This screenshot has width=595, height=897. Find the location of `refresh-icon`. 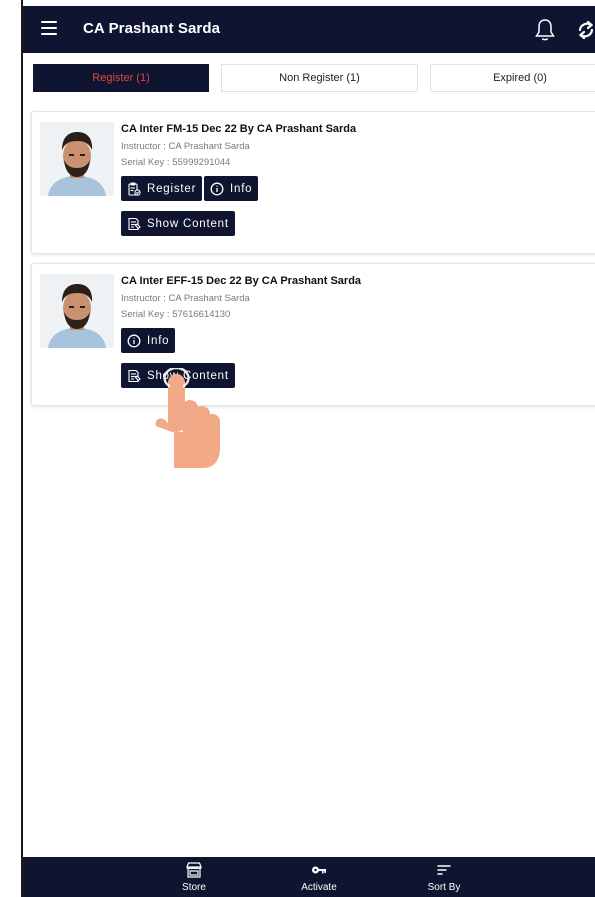

refresh-icon is located at coordinates (585, 30).